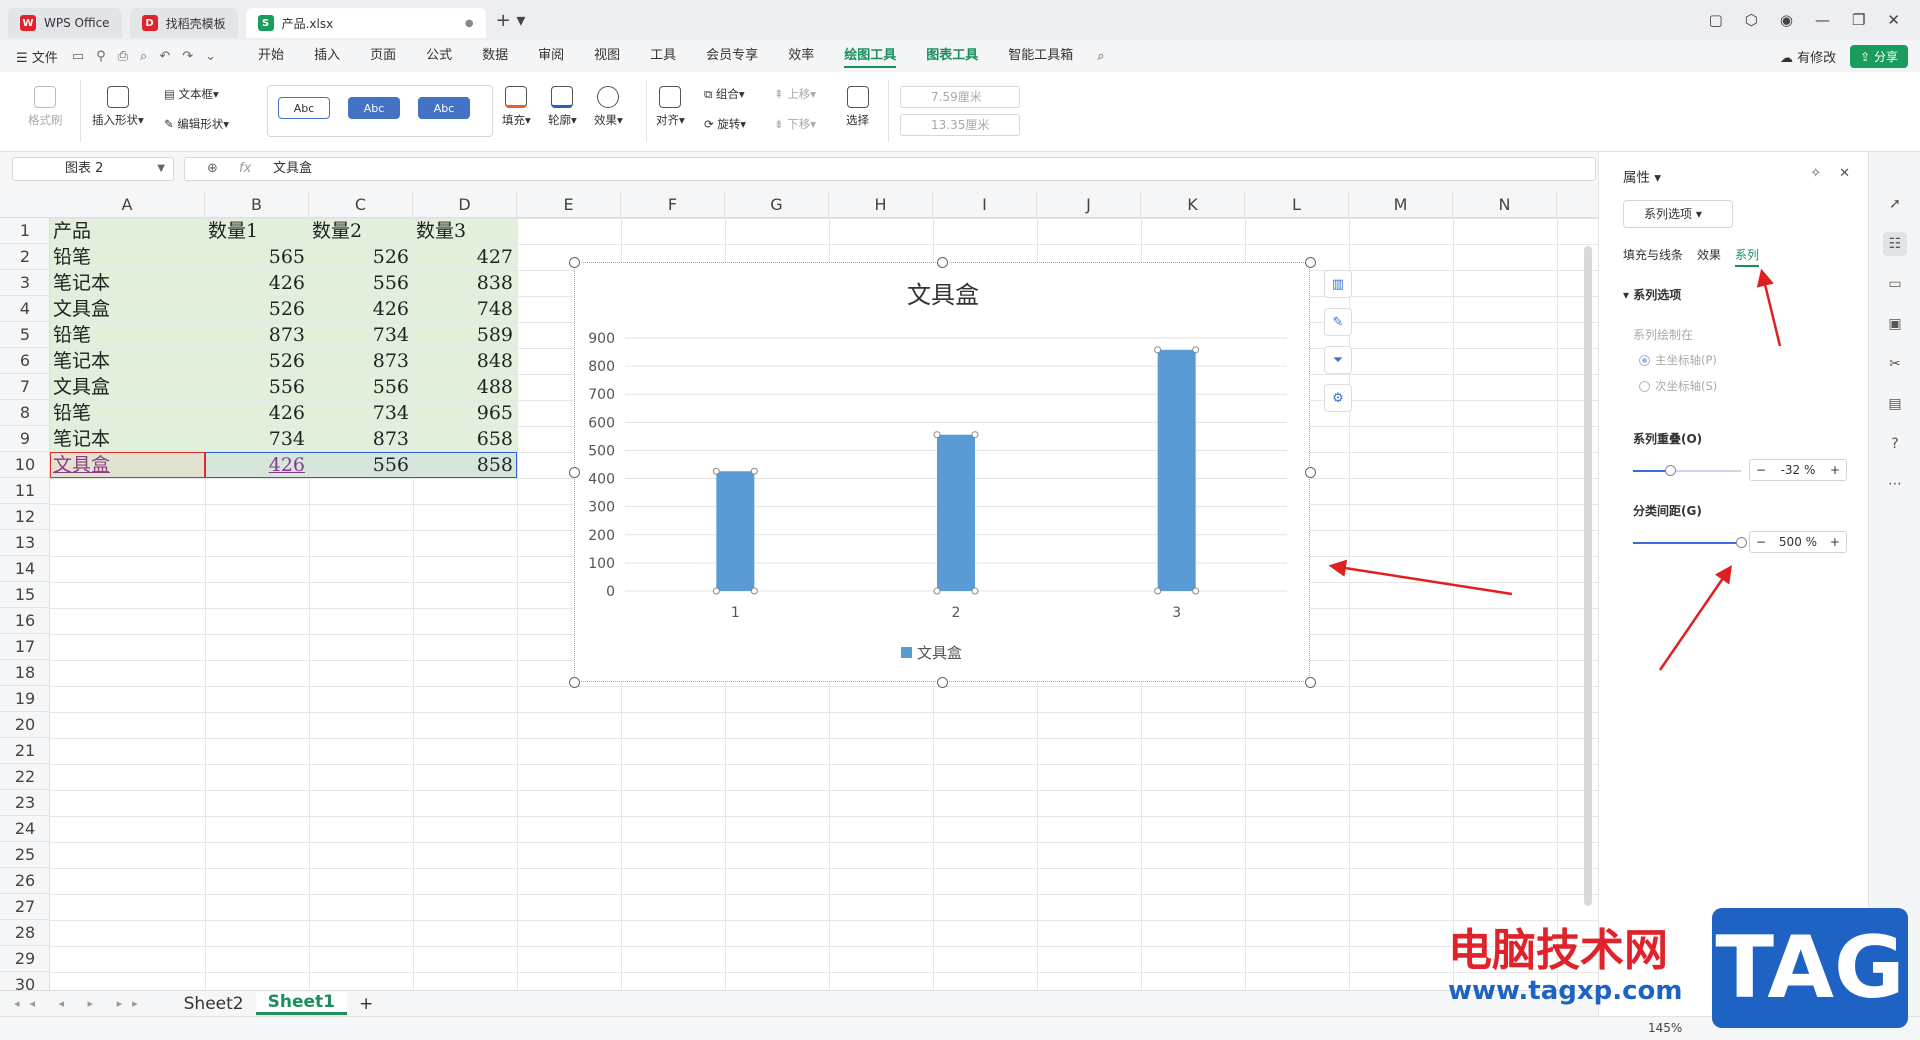 The width and height of the screenshot is (1920, 1040). I want to click on row-header: 9, so click(25, 439).